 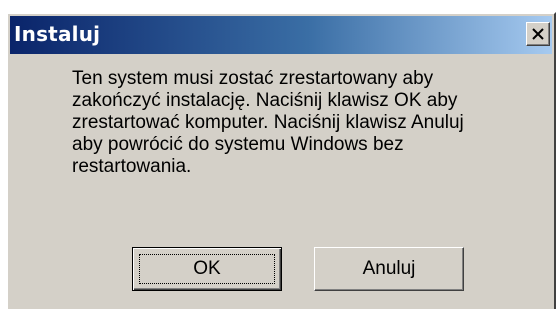 I want to click on cancel-button: Anuluj, so click(x=389, y=269).